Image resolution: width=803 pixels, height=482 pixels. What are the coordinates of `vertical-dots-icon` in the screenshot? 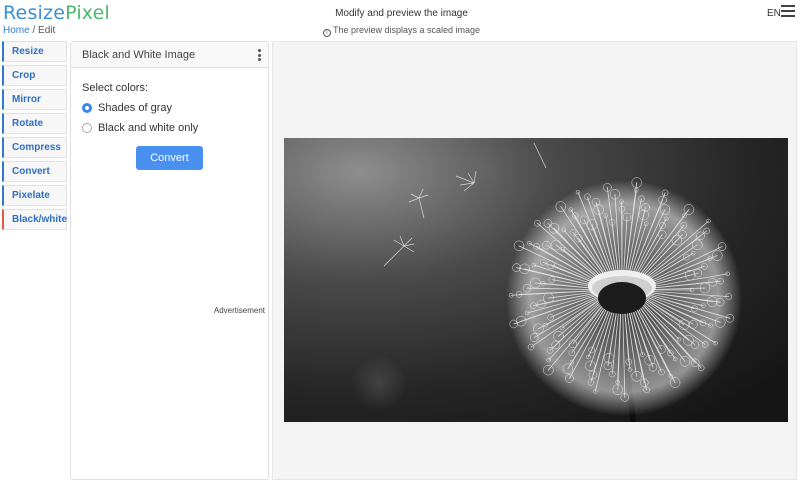 It's located at (260, 56).